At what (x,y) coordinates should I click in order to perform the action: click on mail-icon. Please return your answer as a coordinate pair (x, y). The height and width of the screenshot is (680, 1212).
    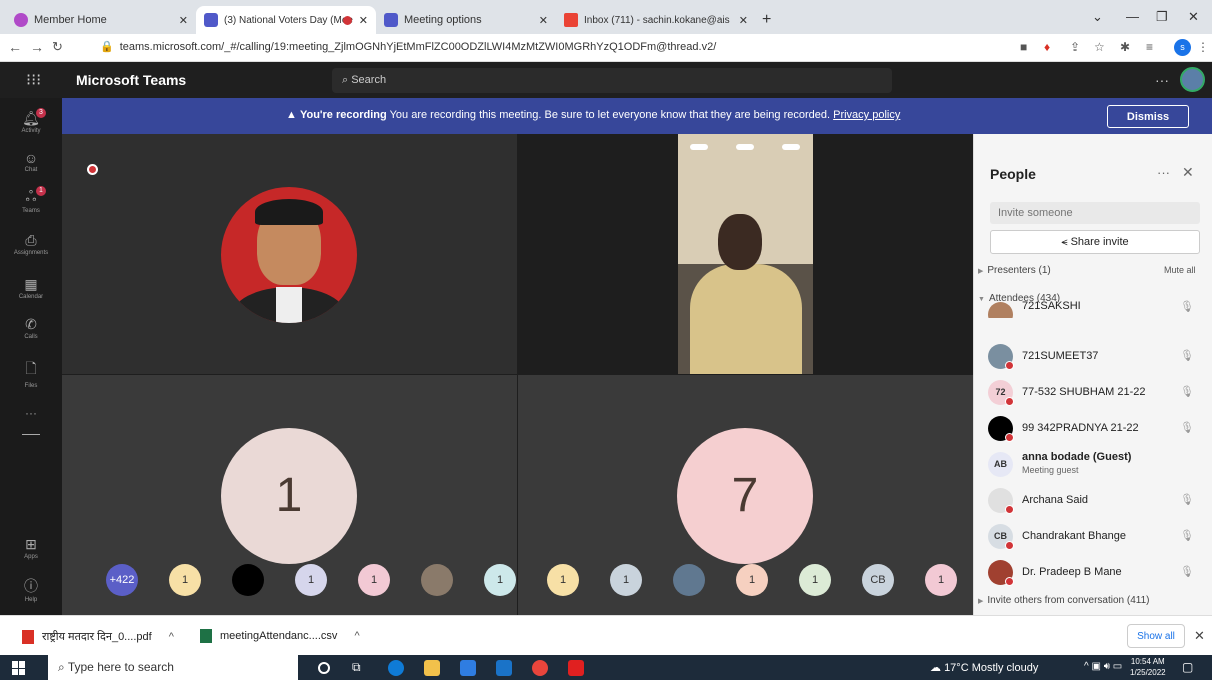
    Looking at the image, I should click on (504, 668).